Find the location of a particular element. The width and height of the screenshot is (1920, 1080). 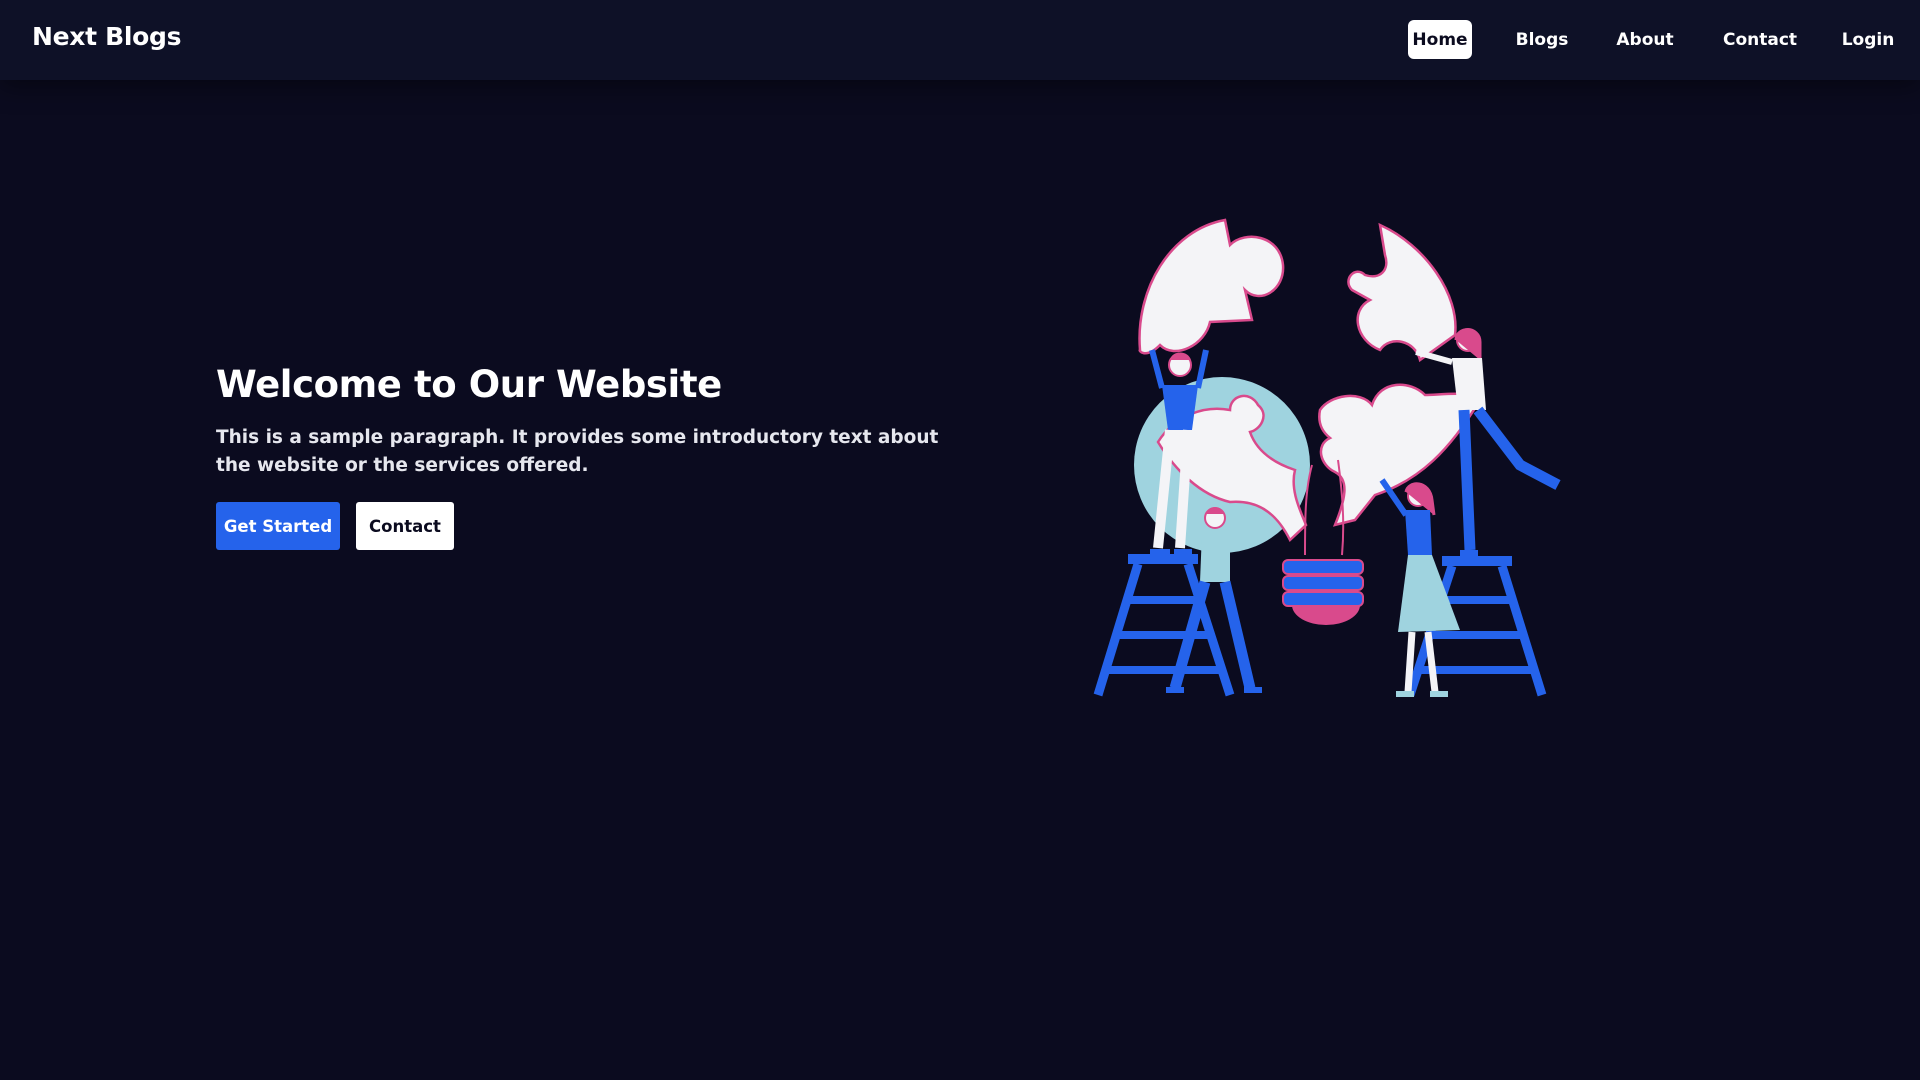

puzzle-piece-top-left is located at coordinates (1211, 286).